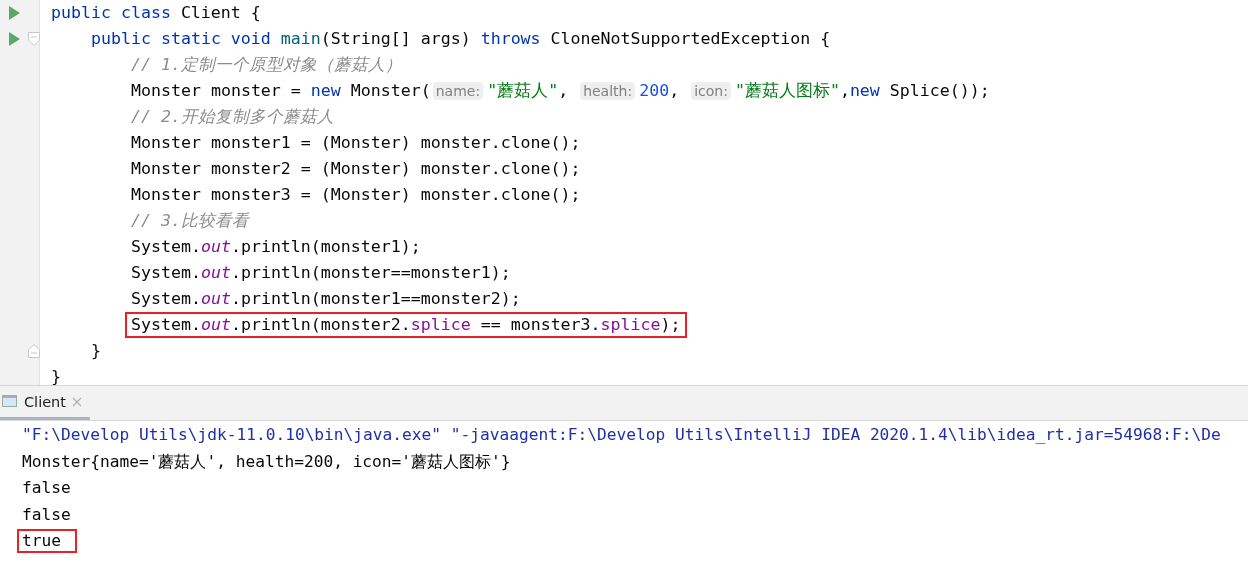 This screenshot has width=1248, height=574. Describe the element at coordinates (511, 38) in the screenshot. I see `code-text: throws` at that location.